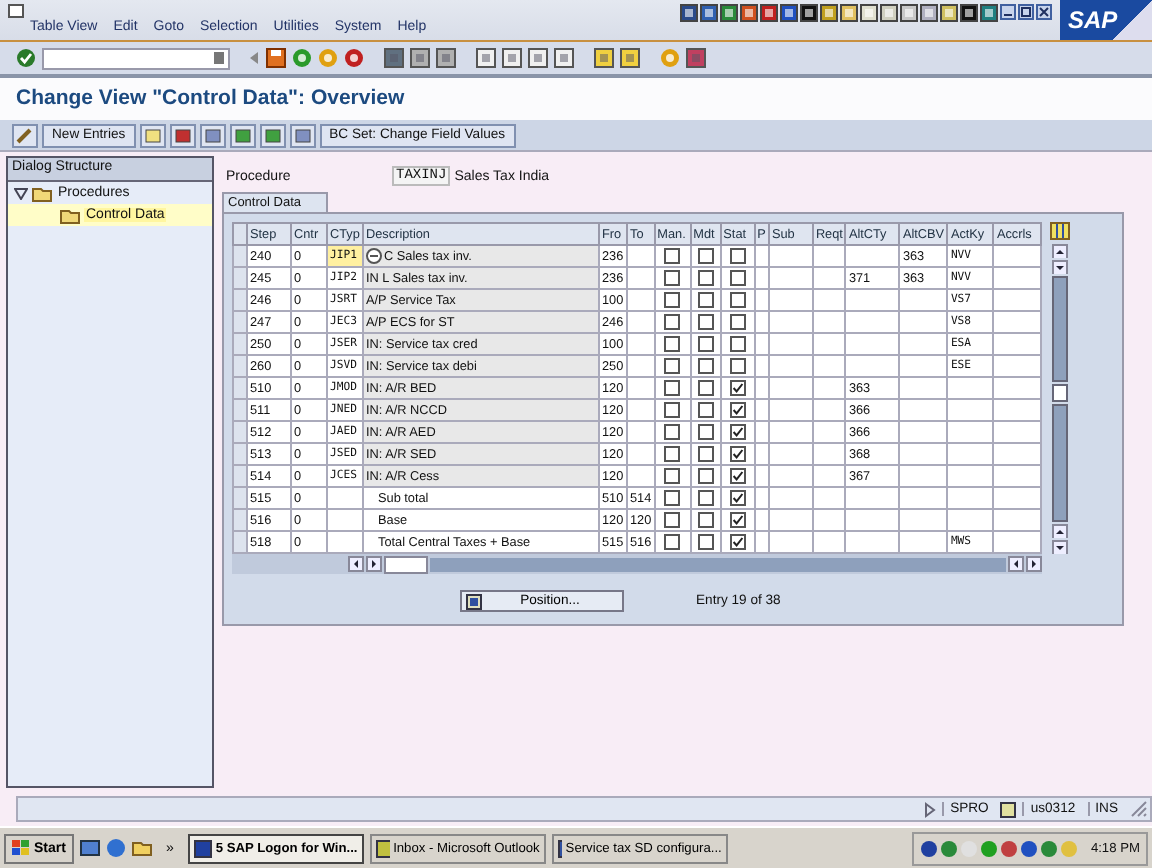 The width and height of the screenshot is (1152, 868). I want to click on folder-icon, so click(141, 848).